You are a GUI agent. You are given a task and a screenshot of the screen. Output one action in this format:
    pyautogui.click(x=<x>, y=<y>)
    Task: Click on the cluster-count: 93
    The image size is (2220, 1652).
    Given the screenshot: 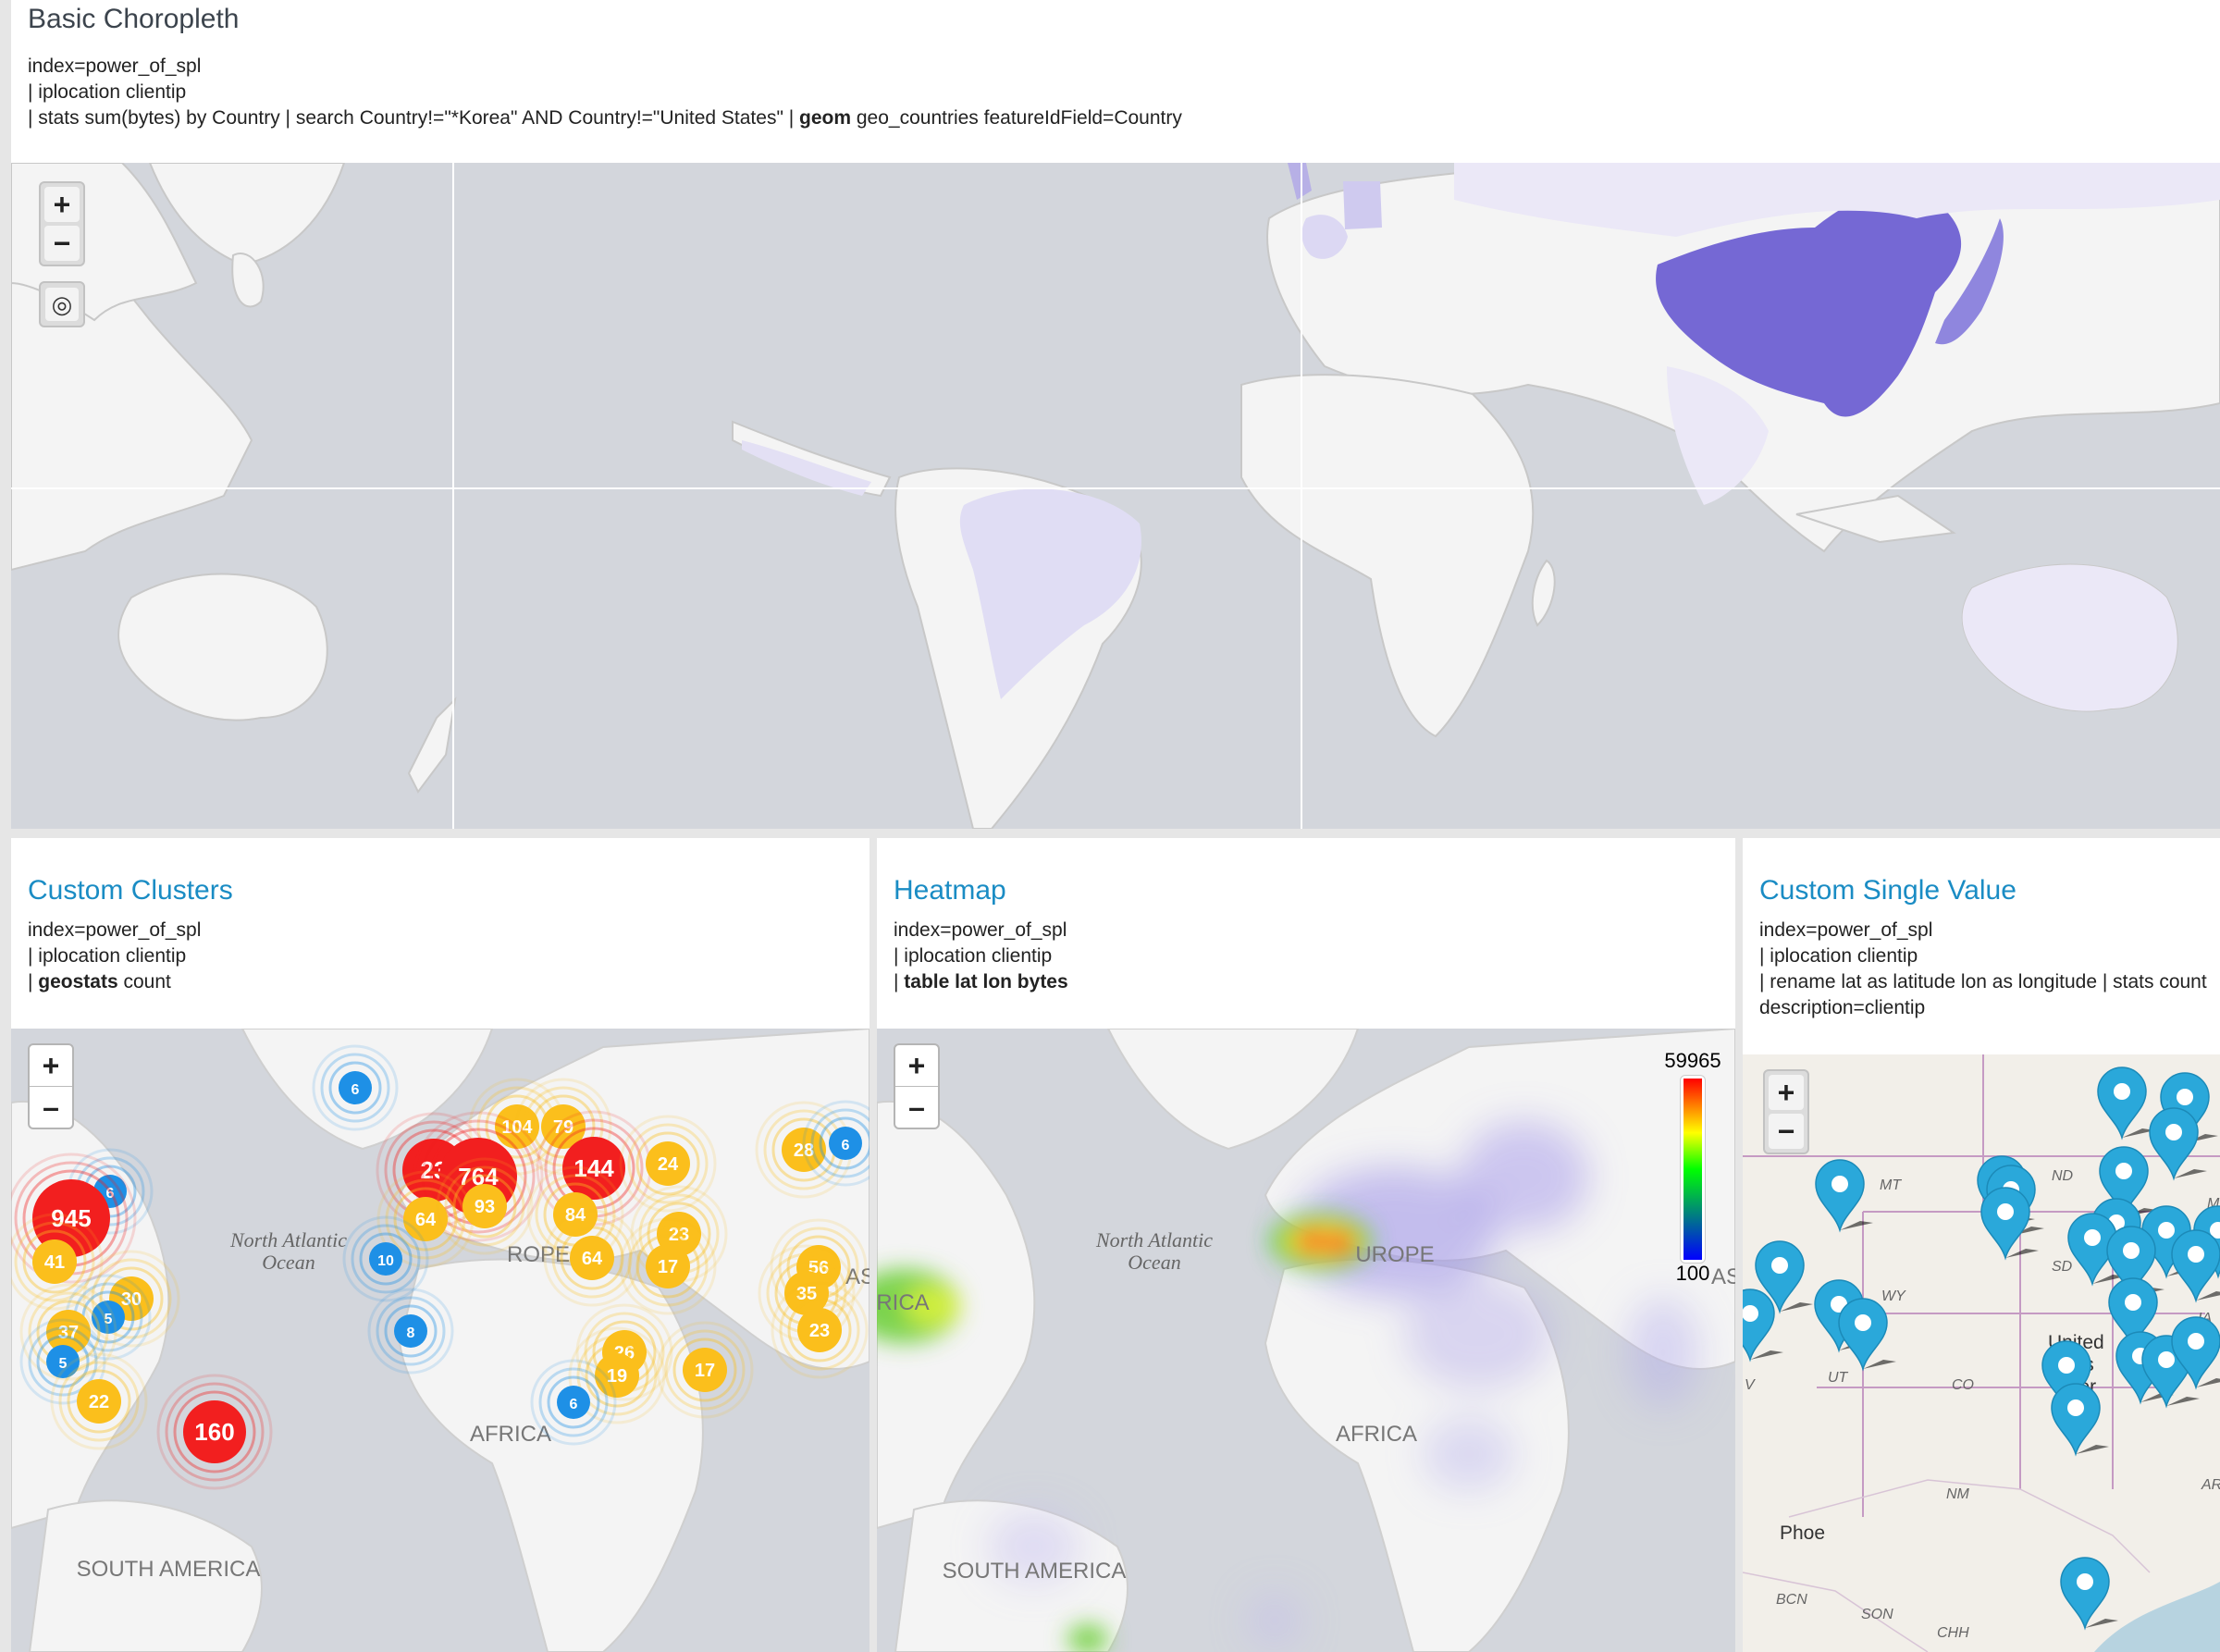 What is the action you would take?
    pyautogui.click(x=485, y=1207)
    